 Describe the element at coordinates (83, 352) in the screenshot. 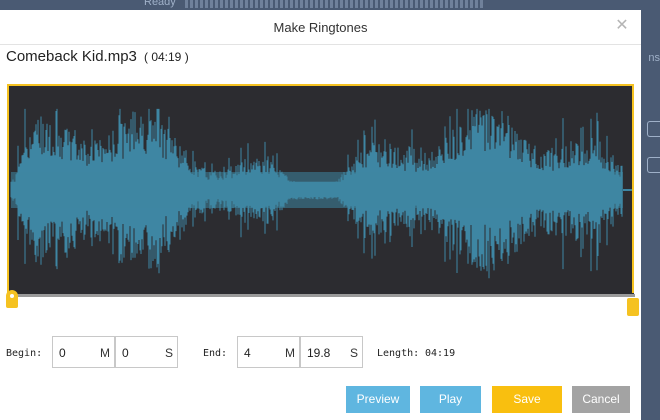

I see `begin-minutes-field: 0 M` at that location.